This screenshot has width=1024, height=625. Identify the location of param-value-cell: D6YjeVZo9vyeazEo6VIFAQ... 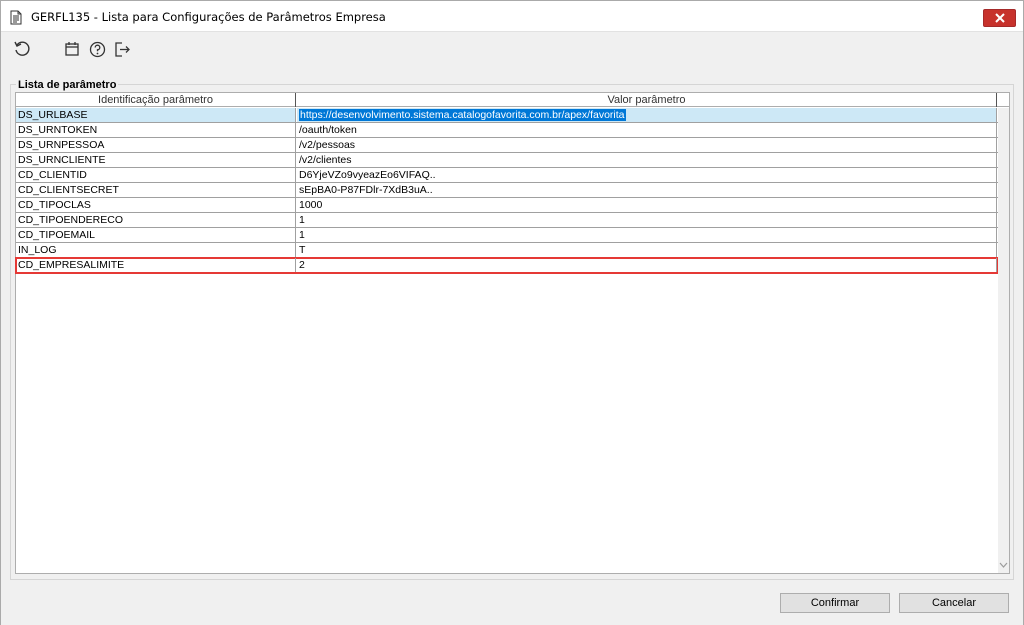
(647, 175).